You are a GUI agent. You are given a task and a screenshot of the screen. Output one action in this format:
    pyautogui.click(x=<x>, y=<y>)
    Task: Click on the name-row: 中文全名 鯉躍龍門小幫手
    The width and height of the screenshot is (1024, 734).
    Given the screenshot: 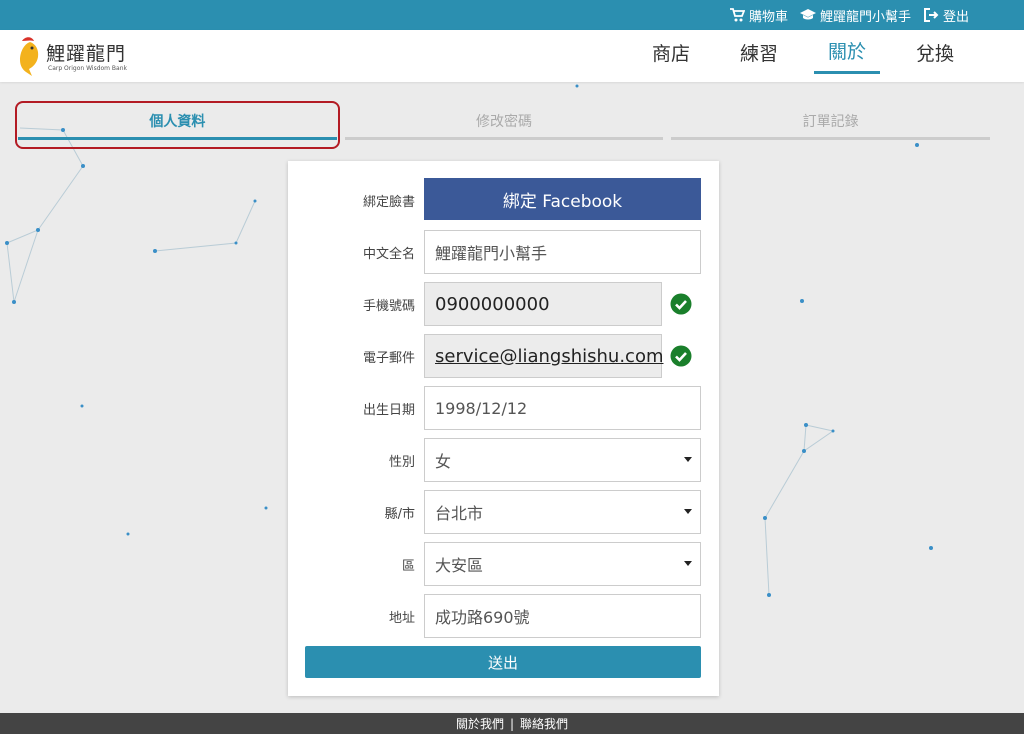 What is the action you would take?
    pyautogui.click(x=503, y=252)
    